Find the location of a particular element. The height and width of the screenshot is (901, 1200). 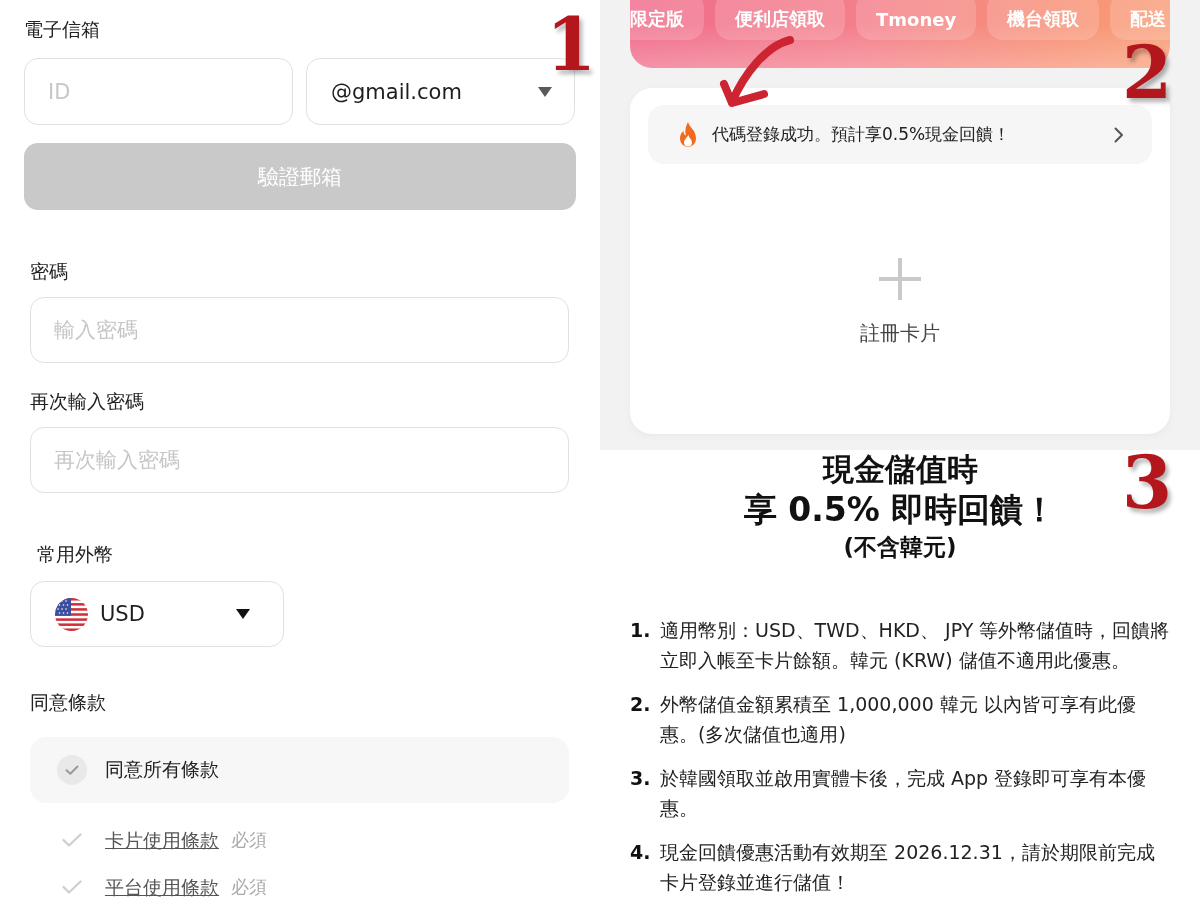

confirm-password-input: 再次輸入密碼 is located at coordinates (299, 460).